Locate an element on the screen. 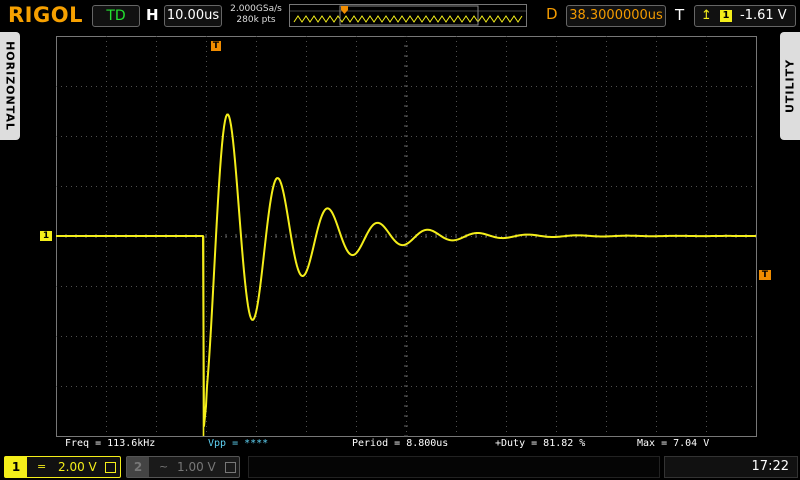 Image resolution: width=800 pixels, height=480 pixels. trigger-source: 1 is located at coordinates (726, 16).